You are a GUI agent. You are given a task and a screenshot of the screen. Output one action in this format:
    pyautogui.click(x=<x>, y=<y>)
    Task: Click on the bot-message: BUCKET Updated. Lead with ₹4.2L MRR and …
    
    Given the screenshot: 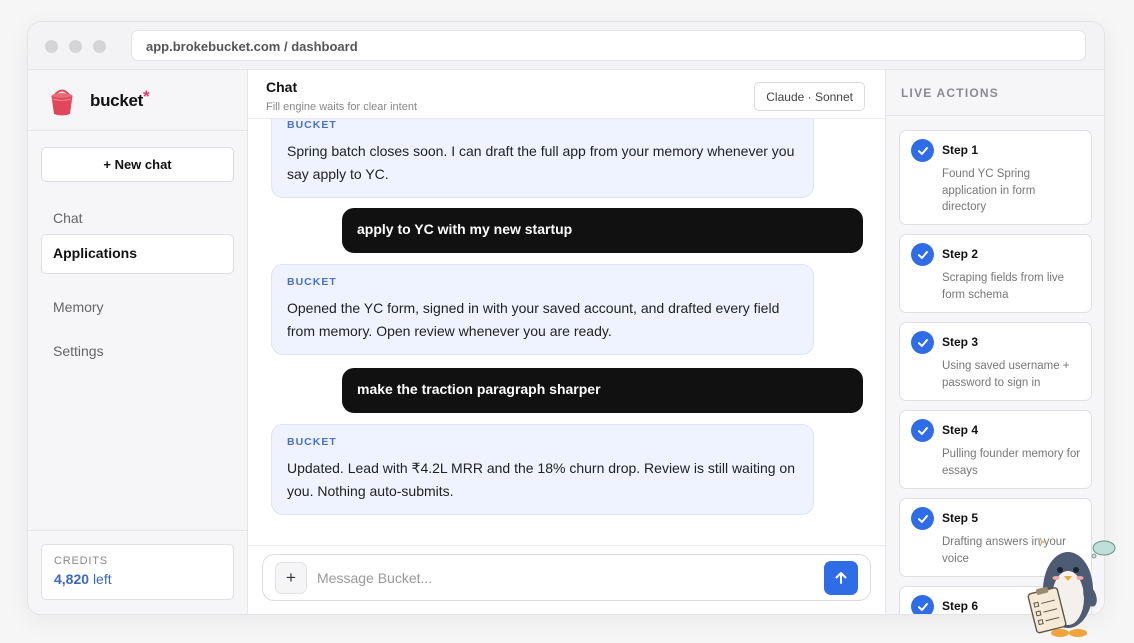 What is the action you would take?
    pyautogui.click(x=542, y=469)
    